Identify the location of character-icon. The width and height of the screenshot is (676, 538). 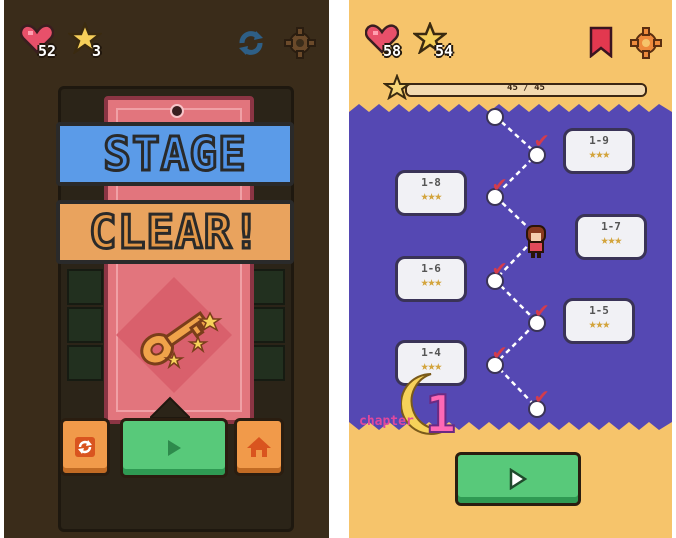
(536, 241).